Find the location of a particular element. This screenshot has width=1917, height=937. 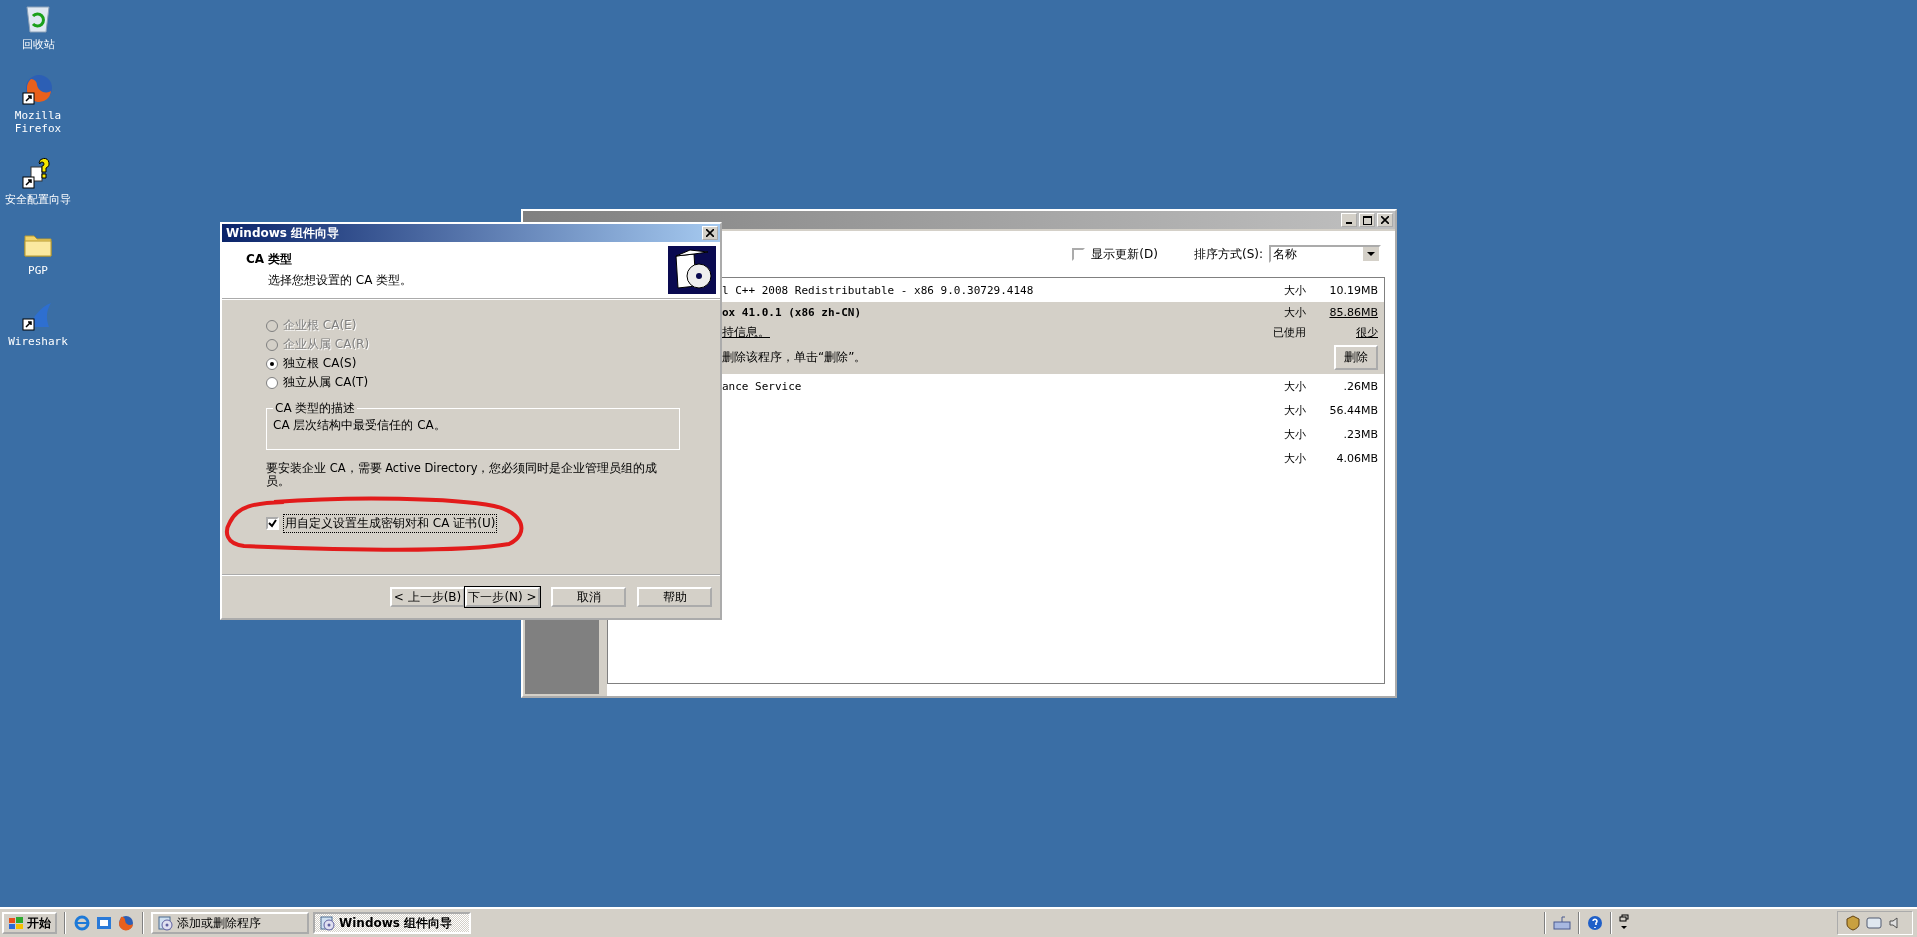

group-title: CA 类型的描述 is located at coordinates (315, 408).